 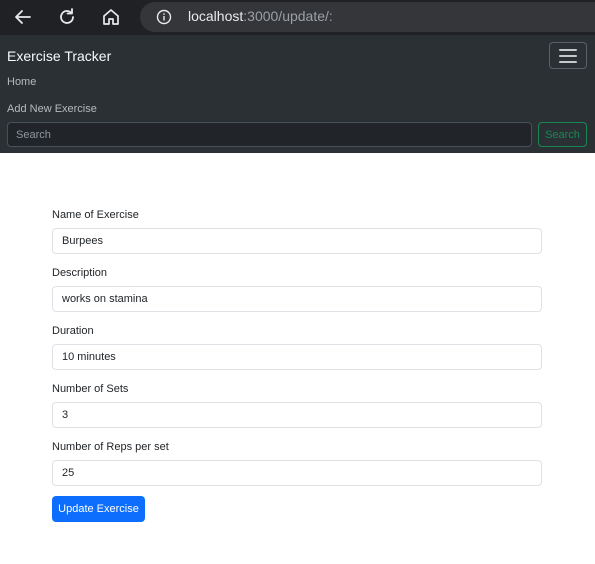 I want to click on navbar-brand: Exercise Tracker, so click(x=59, y=56).